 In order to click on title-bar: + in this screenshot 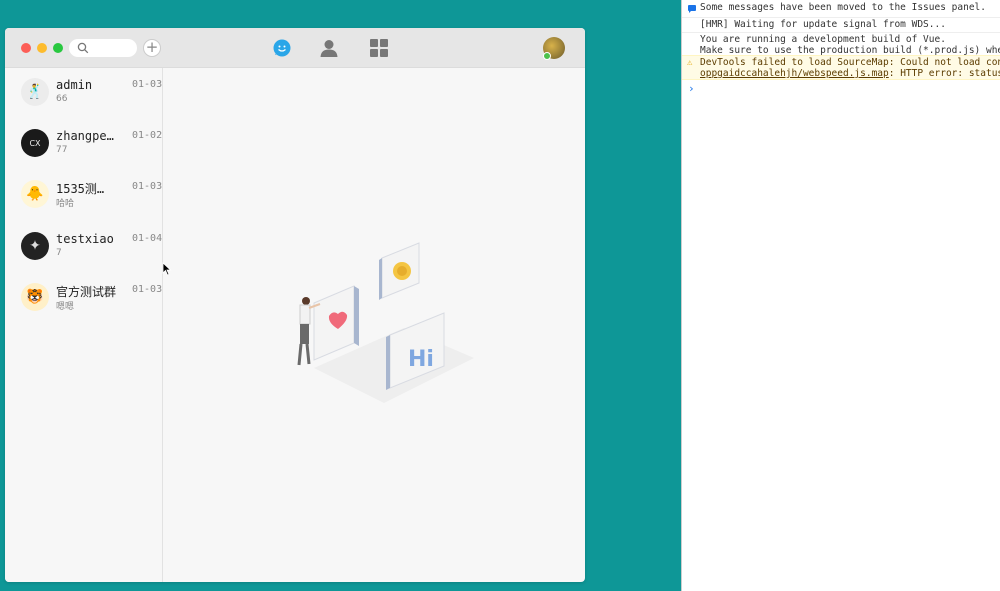, I will do `click(295, 48)`.